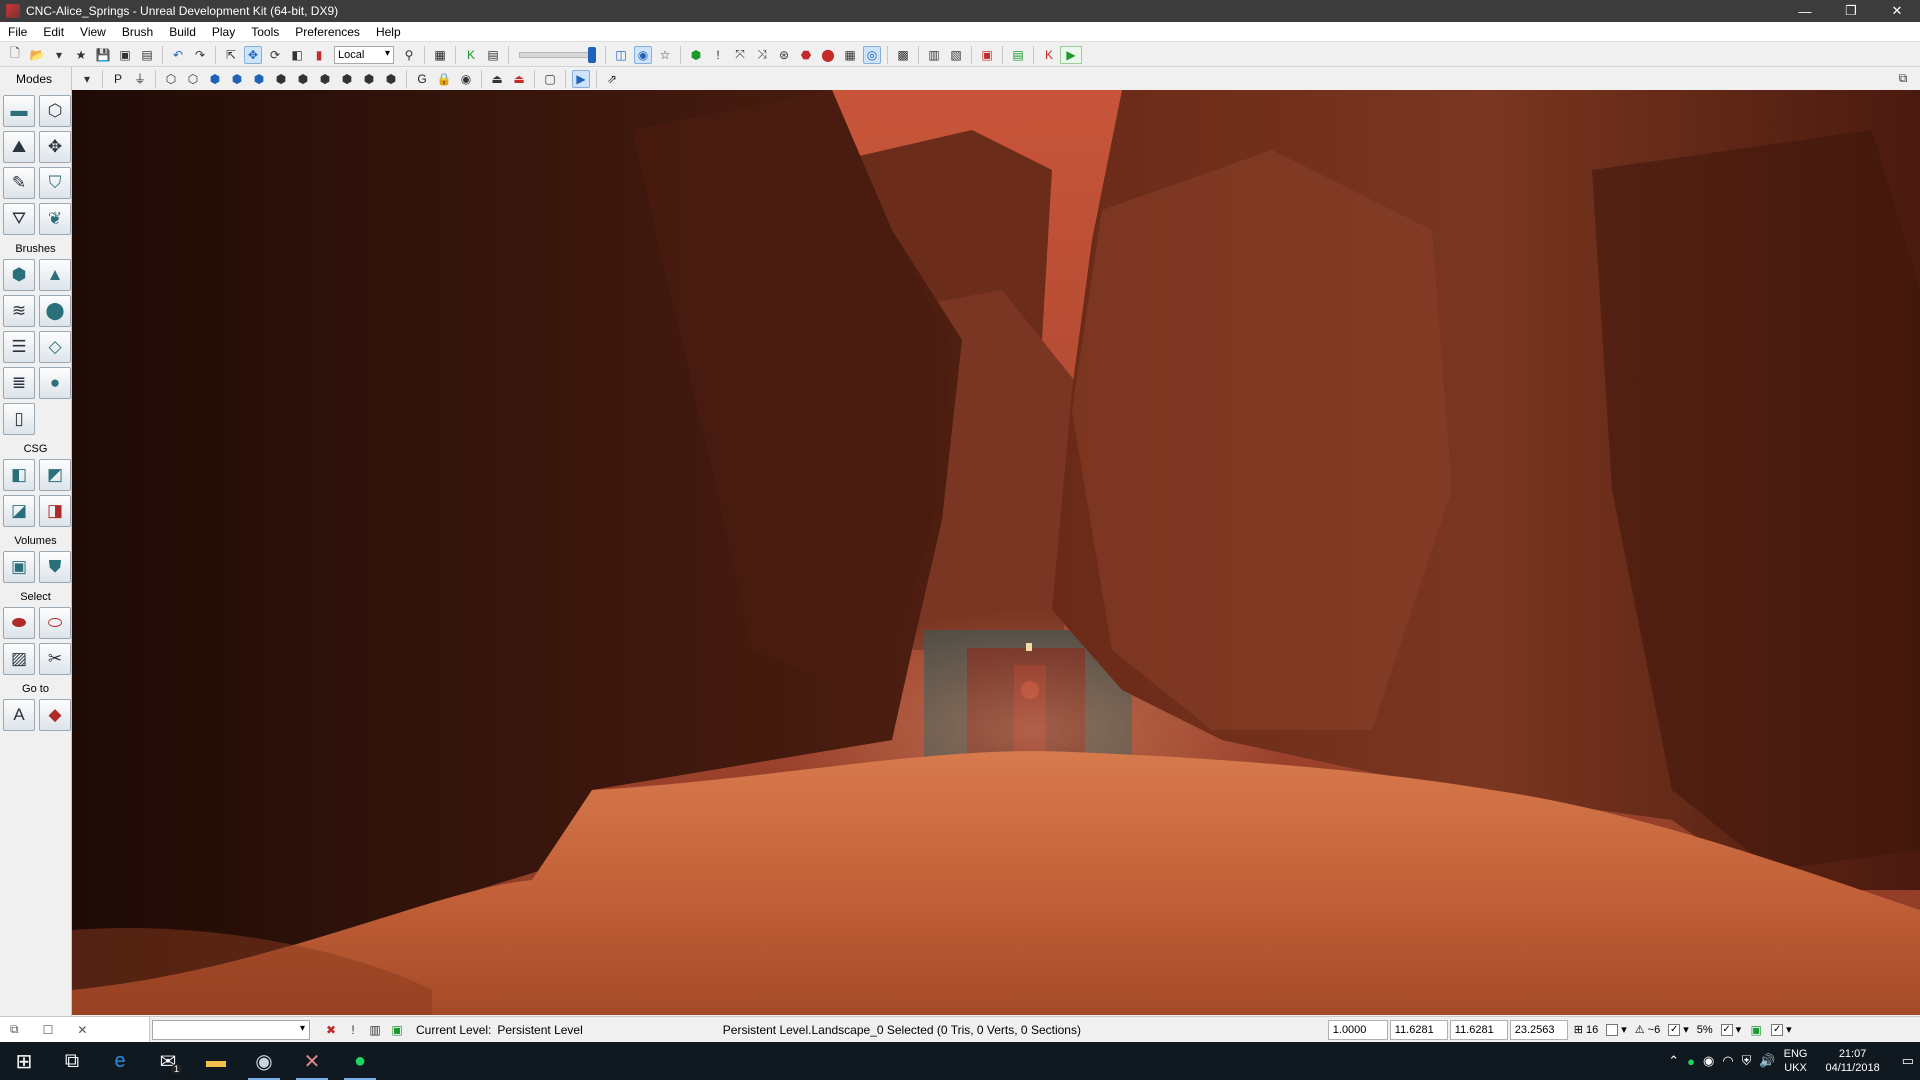 This screenshot has width=1920, height=1080. What do you see at coordinates (19, 347) in the screenshot?
I see `linear-stair-icon: ☰` at bounding box center [19, 347].